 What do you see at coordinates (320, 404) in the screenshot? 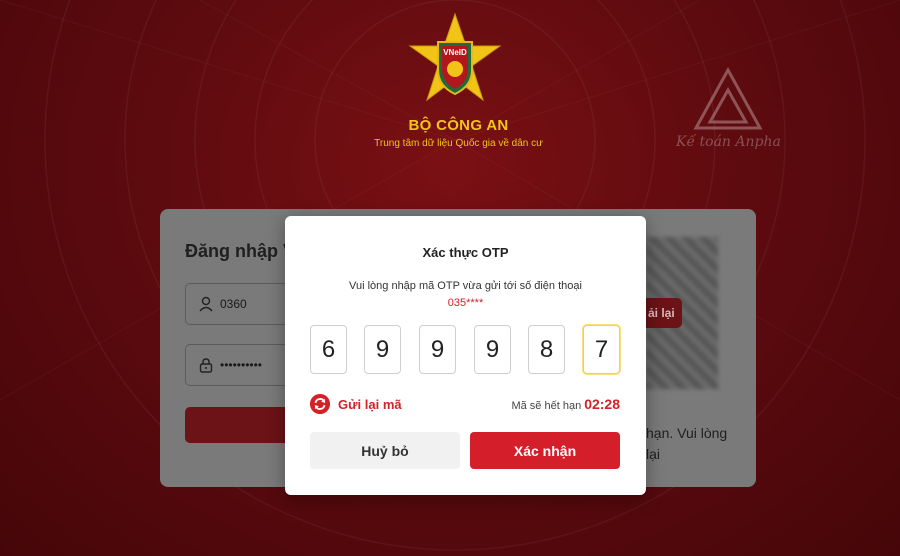
I see `refresh-icon` at bounding box center [320, 404].